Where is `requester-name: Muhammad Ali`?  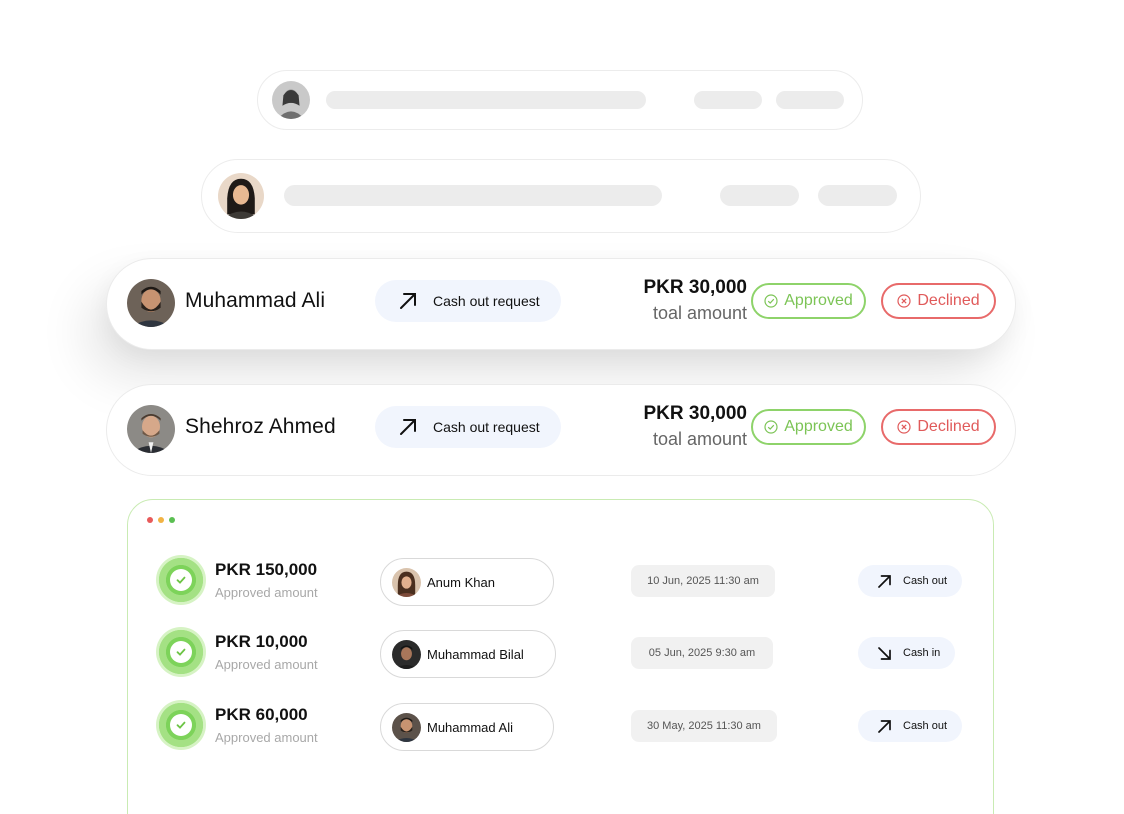 requester-name: Muhammad Ali is located at coordinates (255, 300).